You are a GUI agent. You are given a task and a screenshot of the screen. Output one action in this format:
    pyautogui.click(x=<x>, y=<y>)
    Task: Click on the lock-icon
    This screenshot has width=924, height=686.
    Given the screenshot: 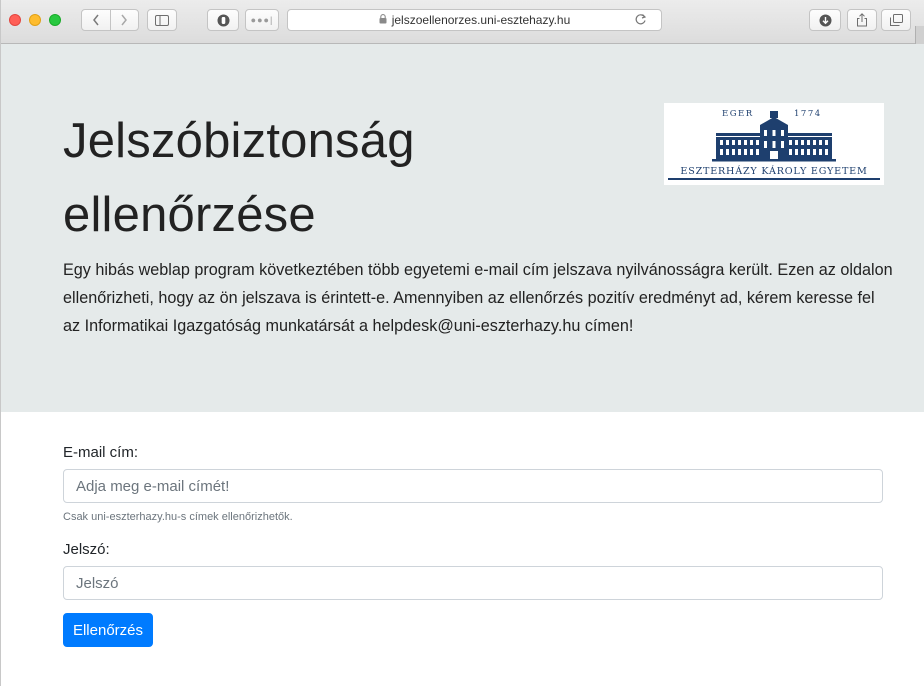 What is the action you would take?
    pyautogui.click(x=383, y=20)
    